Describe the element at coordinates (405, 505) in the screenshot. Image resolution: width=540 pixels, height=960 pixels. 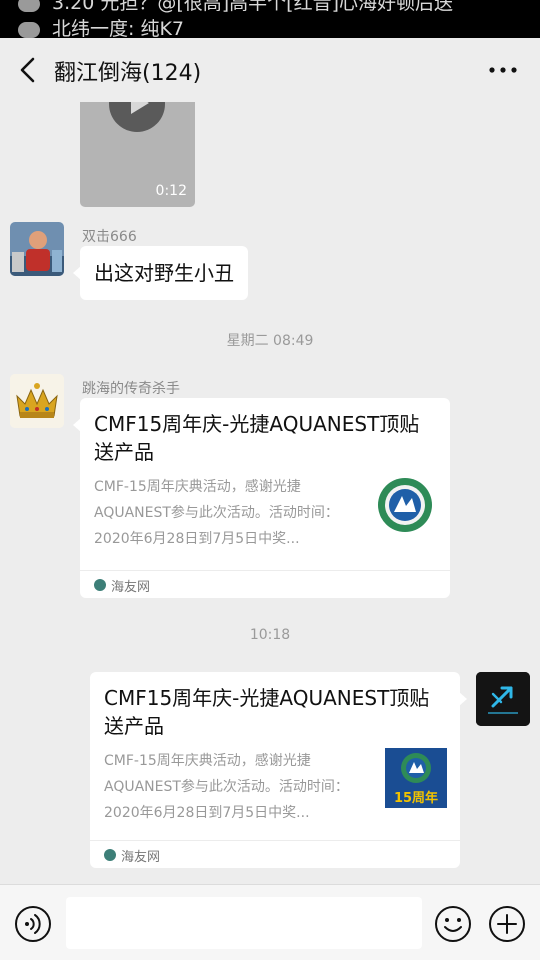
I see `card-thumbnail` at that location.